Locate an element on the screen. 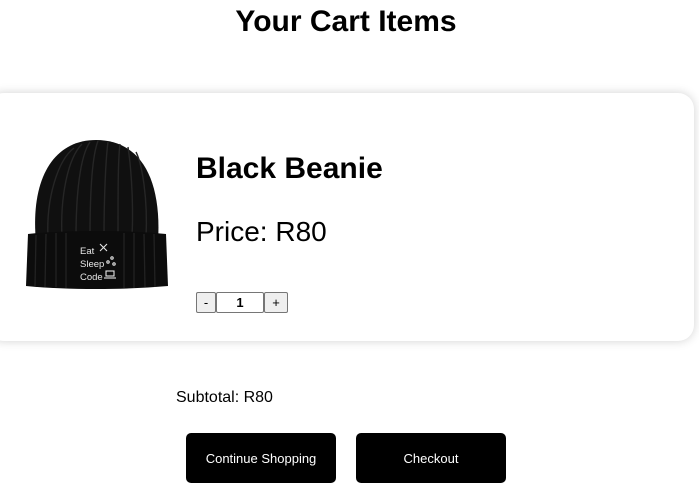  svg-text: Code is located at coordinates (91, 277).